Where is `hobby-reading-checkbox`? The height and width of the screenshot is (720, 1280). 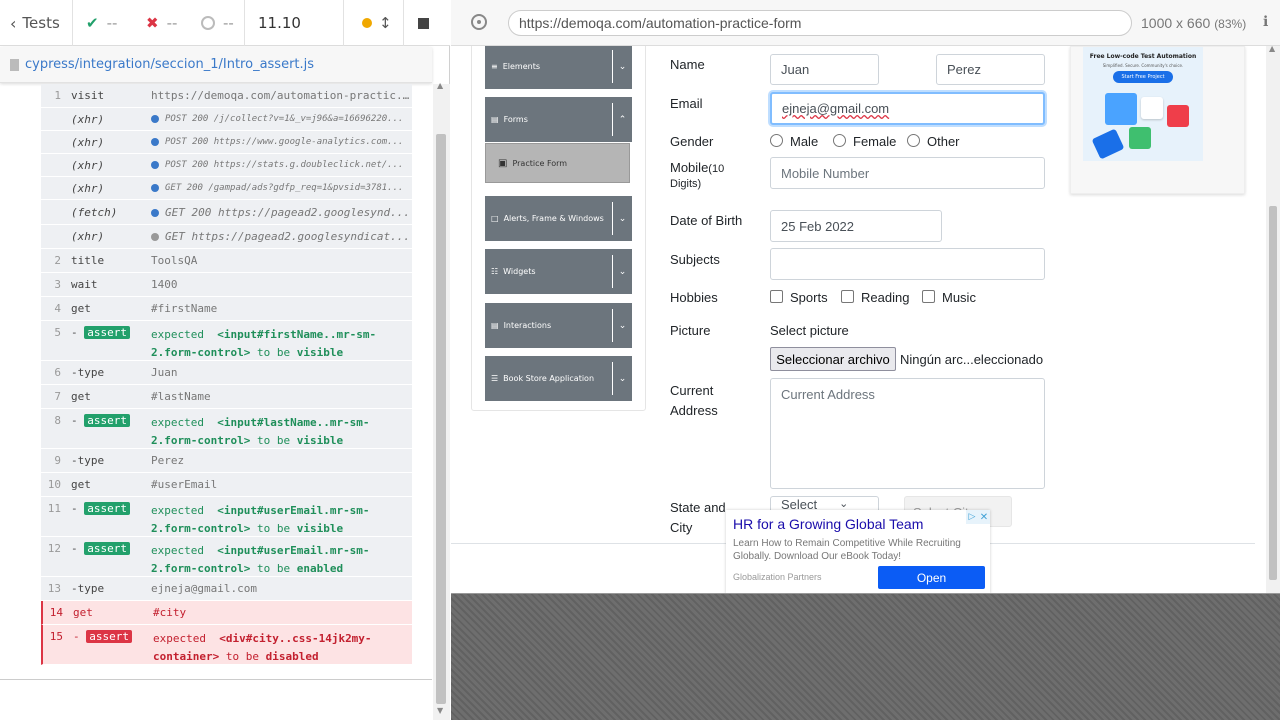
hobby-reading-checkbox is located at coordinates (847, 296).